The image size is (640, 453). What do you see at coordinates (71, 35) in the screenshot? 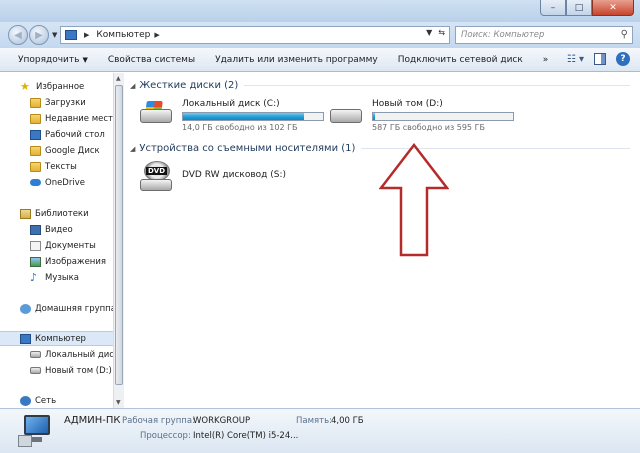
I see `computer-icon` at bounding box center [71, 35].